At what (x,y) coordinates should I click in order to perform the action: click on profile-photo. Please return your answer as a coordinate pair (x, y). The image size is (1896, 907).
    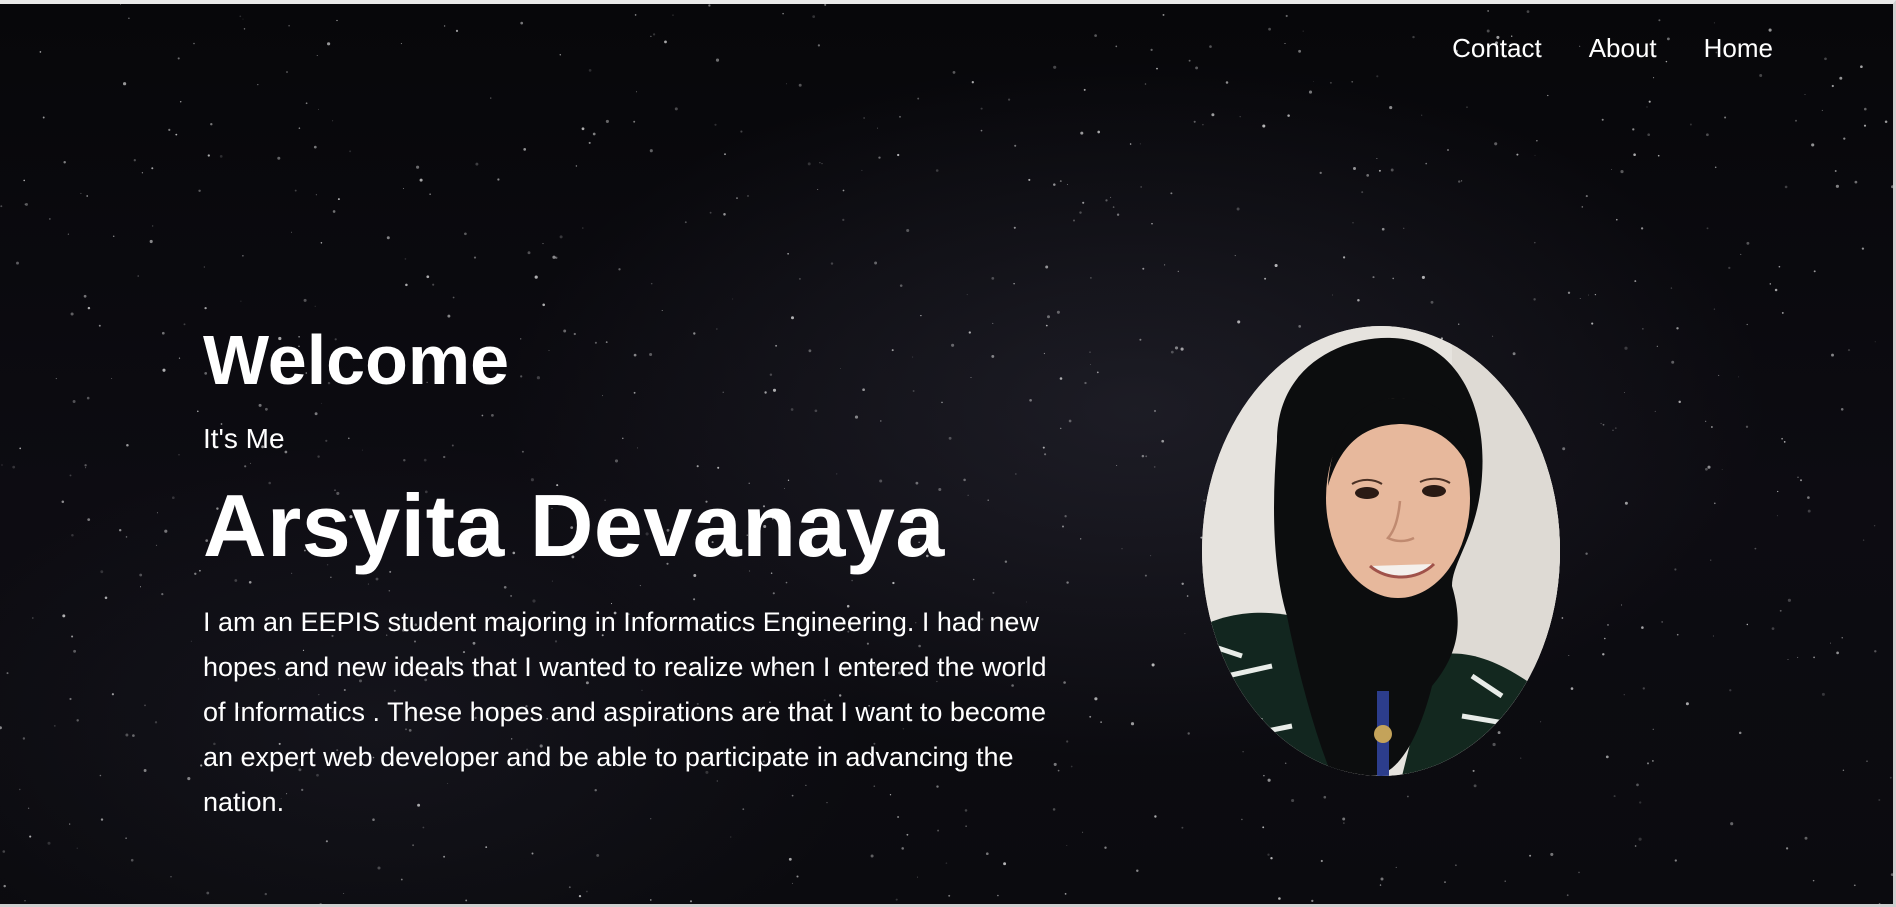
    Looking at the image, I should click on (1381, 551).